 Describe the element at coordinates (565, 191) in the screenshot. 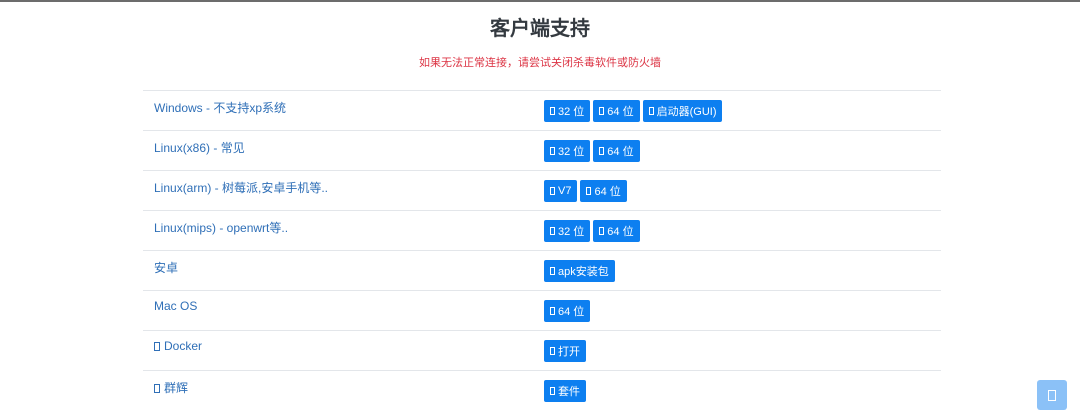

I see `button-label: V7` at that location.